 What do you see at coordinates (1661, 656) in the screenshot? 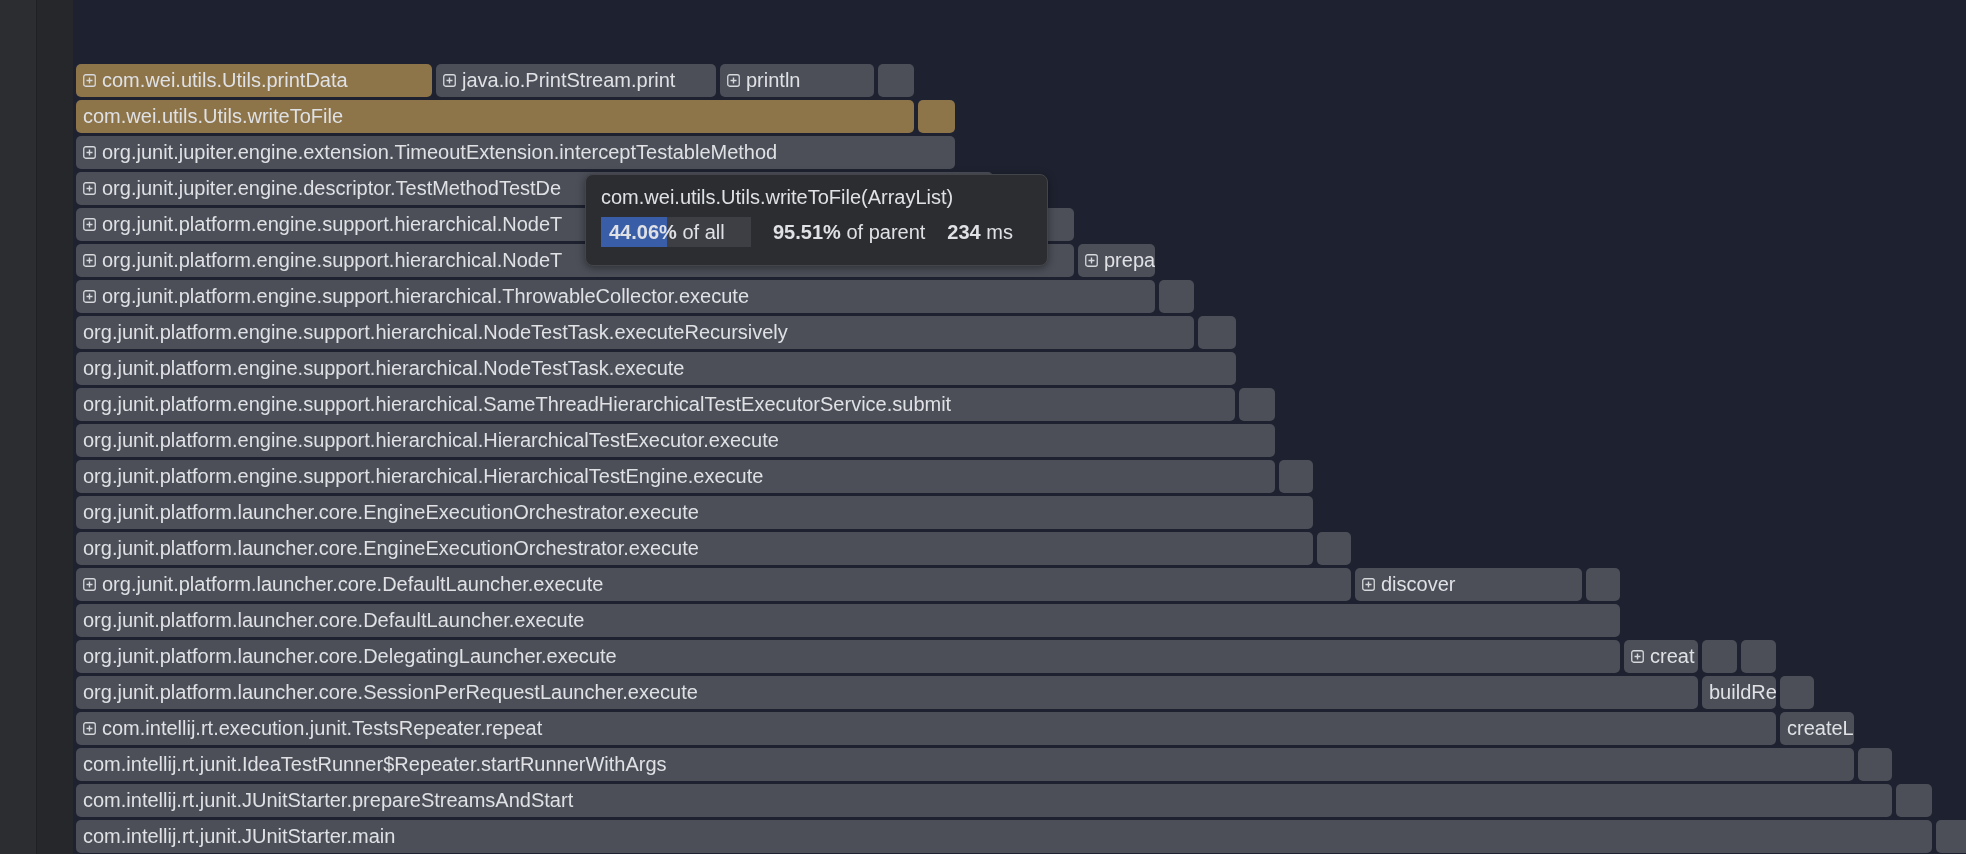
I see `flame-frame: creat` at bounding box center [1661, 656].